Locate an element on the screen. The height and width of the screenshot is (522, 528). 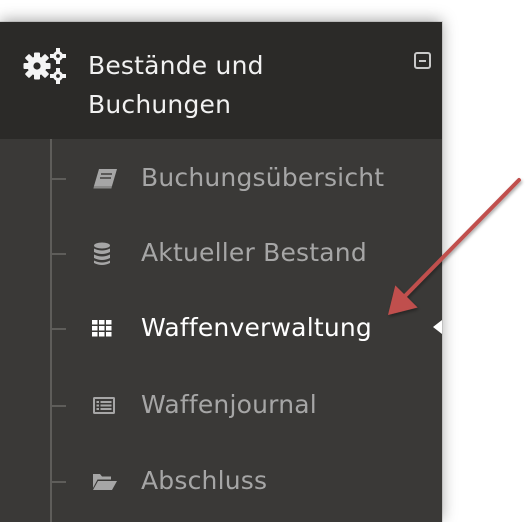
cogs-icon is located at coordinates (44, 66).